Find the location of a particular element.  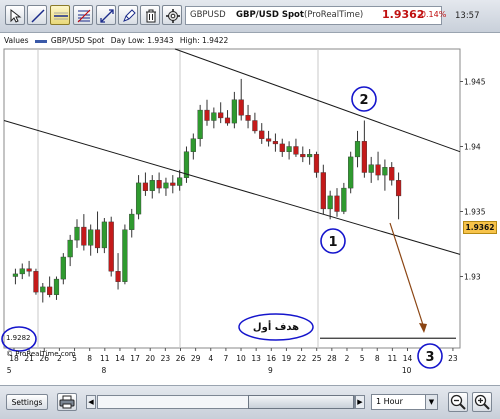

month-label: 8 is located at coordinates (104, 370).